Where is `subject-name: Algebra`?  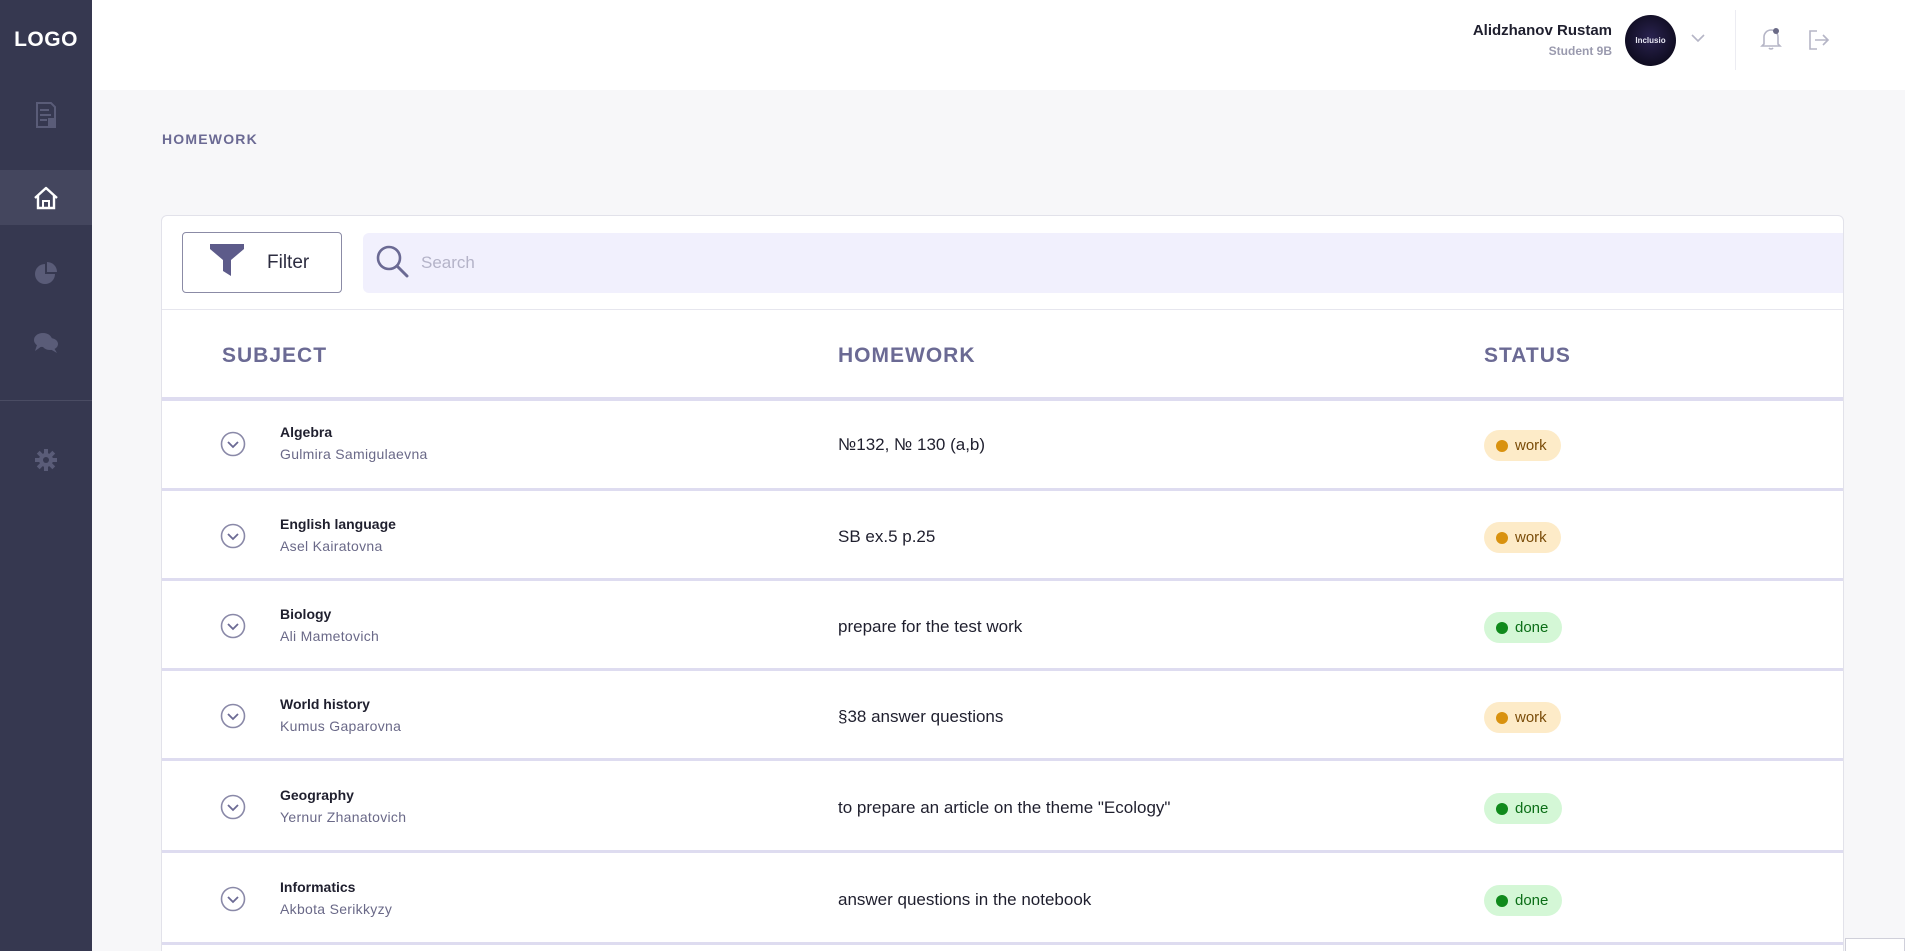
subject-name: Algebra is located at coordinates (306, 432).